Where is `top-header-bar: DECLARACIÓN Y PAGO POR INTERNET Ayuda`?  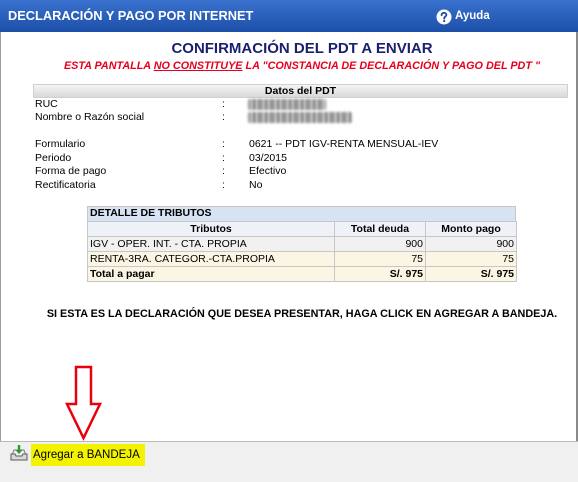 top-header-bar: DECLARACIÓN Y PAGO POR INTERNET Ayuda is located at coordinates (289, 16).